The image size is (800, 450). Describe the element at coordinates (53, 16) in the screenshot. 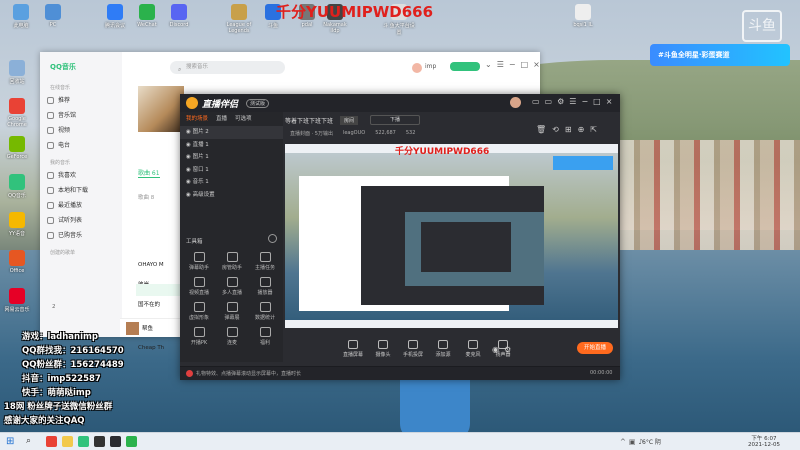

I see `desktop-icon: PC` at that location.